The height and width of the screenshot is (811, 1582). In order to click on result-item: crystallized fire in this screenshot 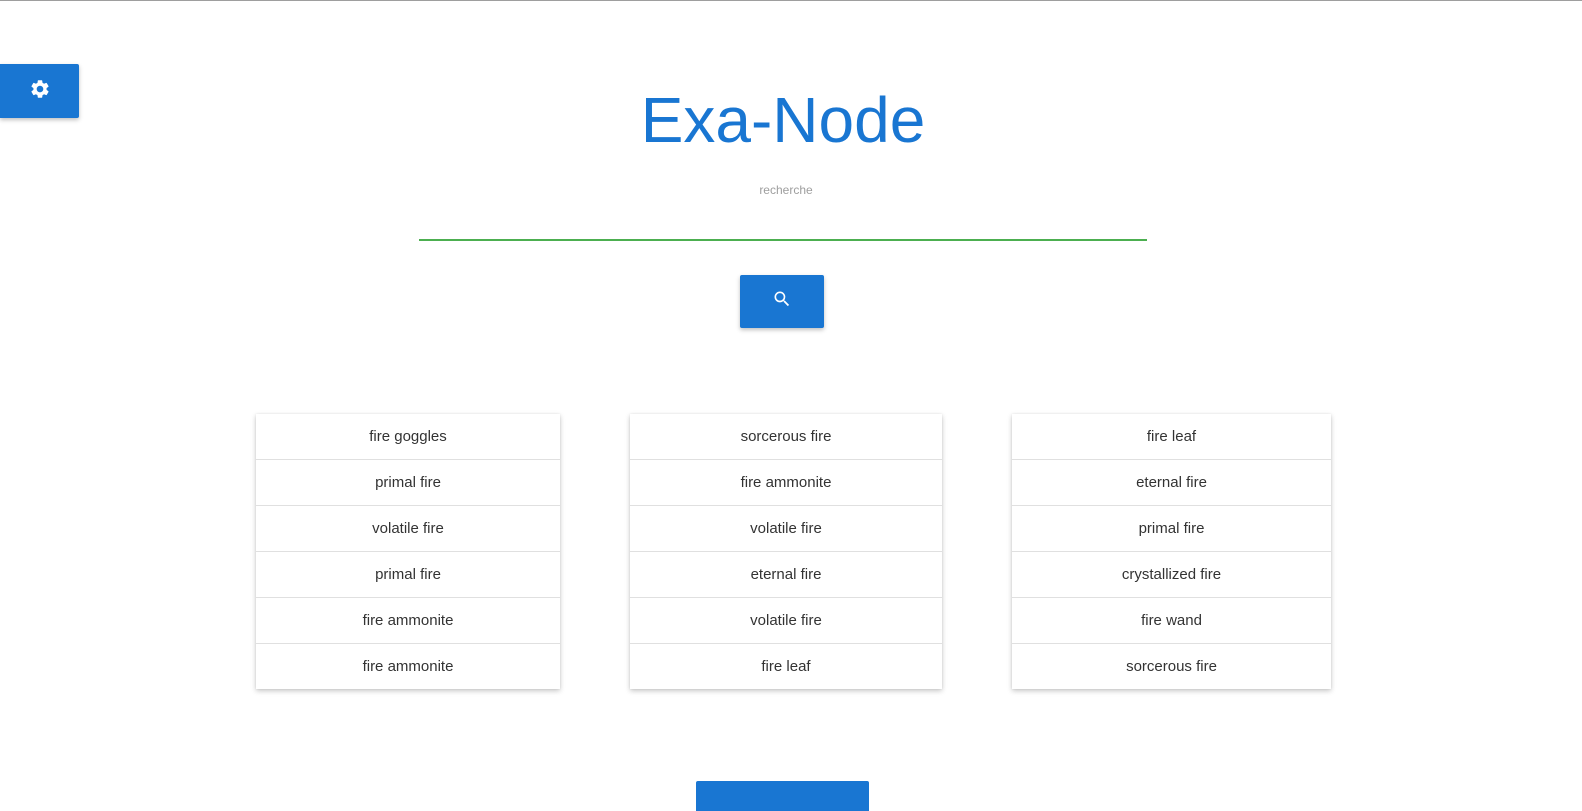, I will do `click(1171, 575)`.